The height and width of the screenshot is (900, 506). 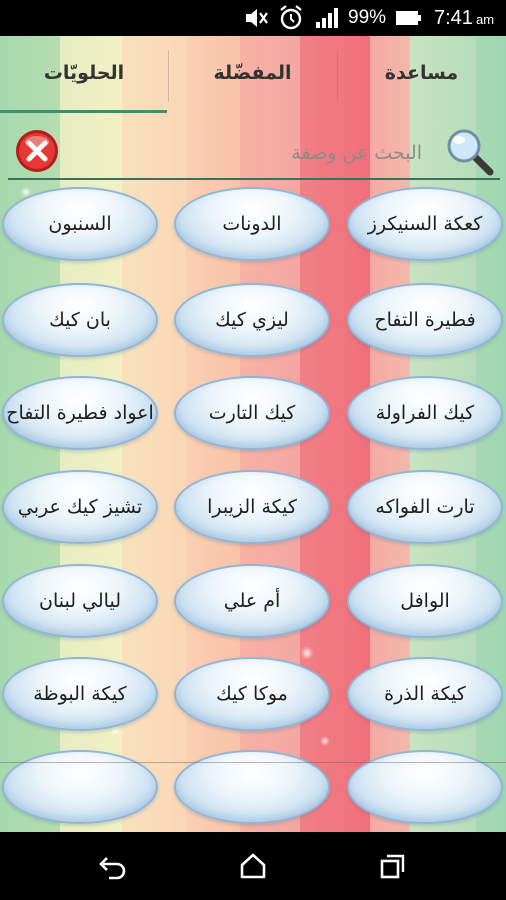 What do you see at coordinates (291, 18) in the screenshot?
I see `alarm-icon` at bounding box center [291, 18].